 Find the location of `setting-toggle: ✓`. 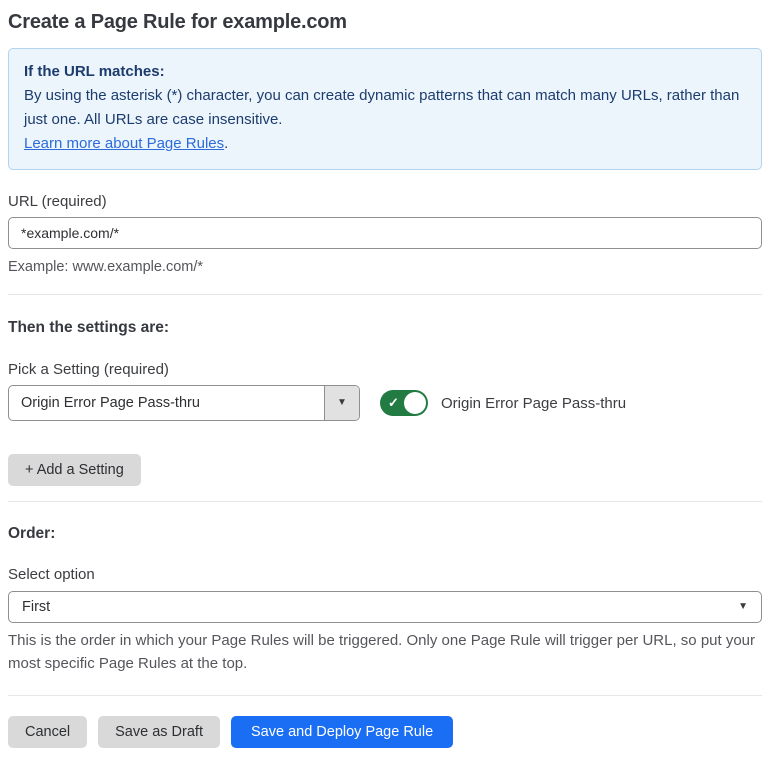

setting-toggle: ✓ is located at coordinates (404, 403).